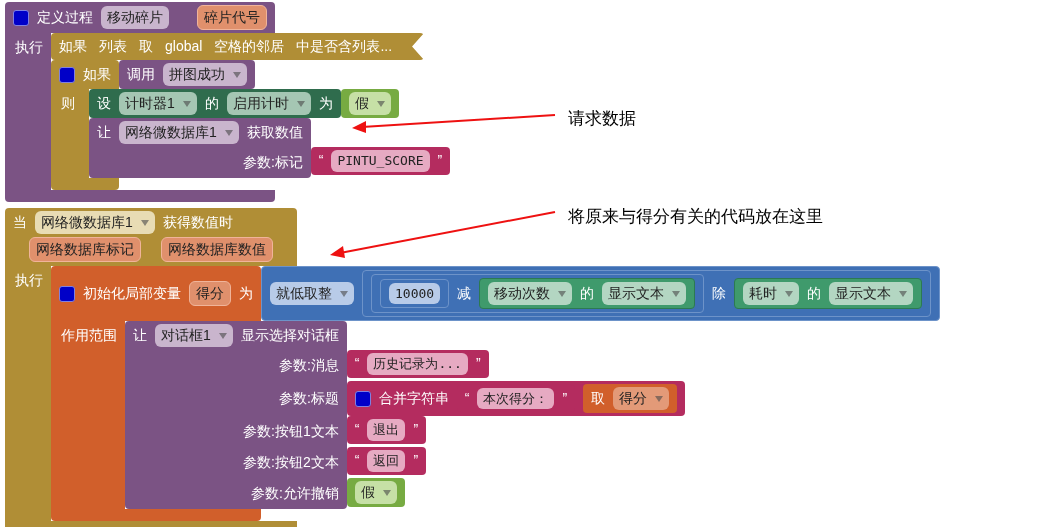  Describe the element at coordinates (141, 74) in the screenshot. I see `block-label: 调用` at that location.